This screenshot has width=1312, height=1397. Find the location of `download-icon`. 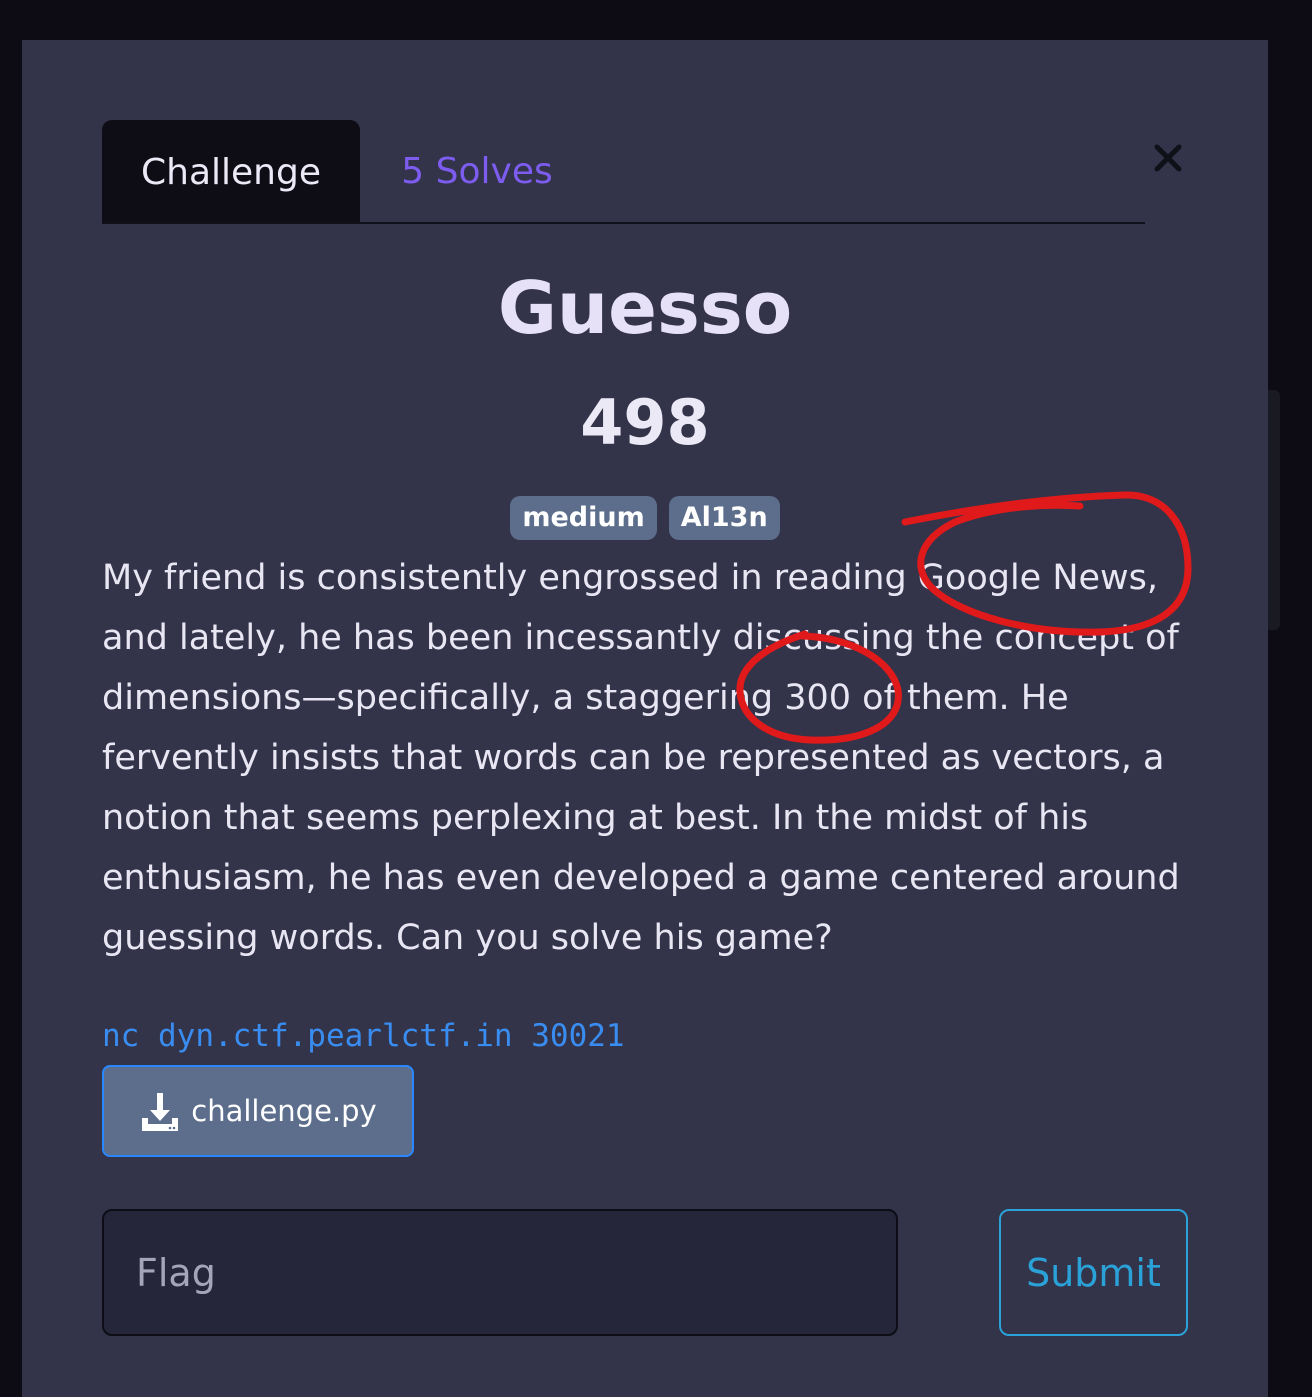

download-icon is located at coordinates (160, 1112).